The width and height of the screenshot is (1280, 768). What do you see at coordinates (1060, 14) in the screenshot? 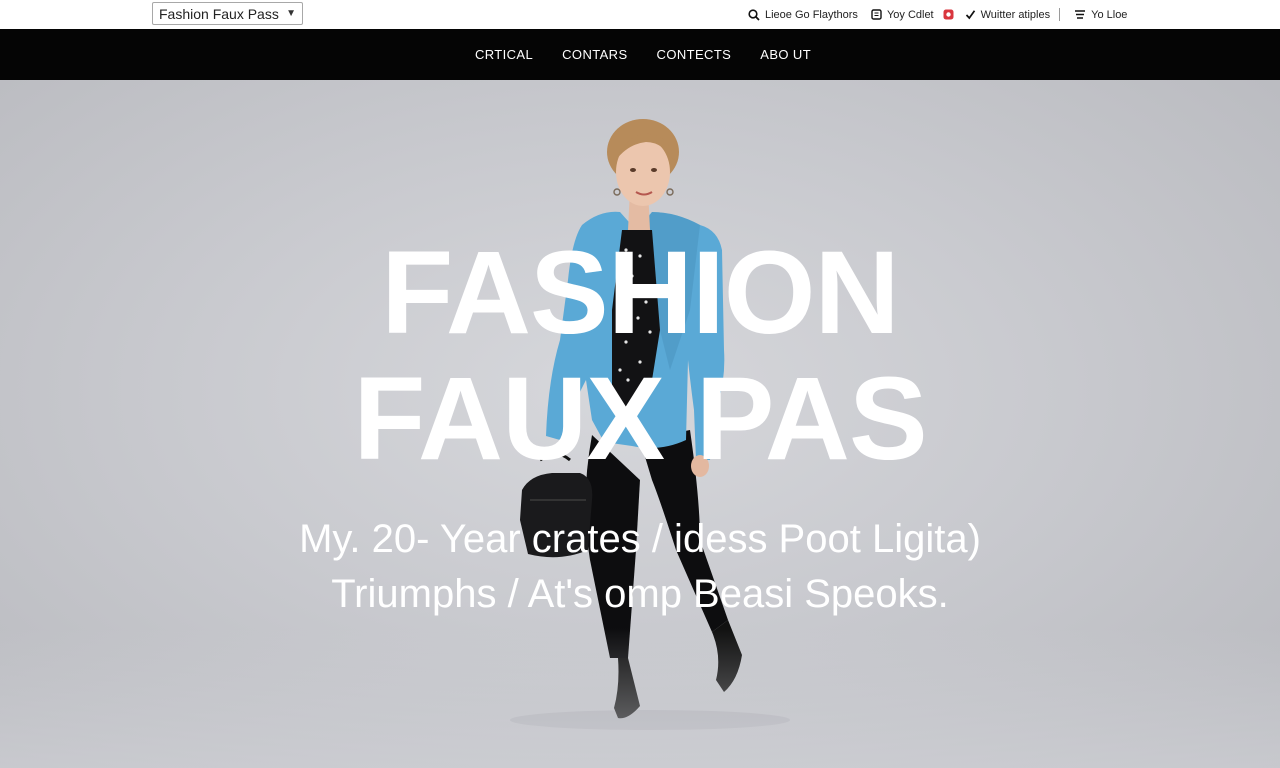
I see `utility-divider` at bounding box center [1060, 14].